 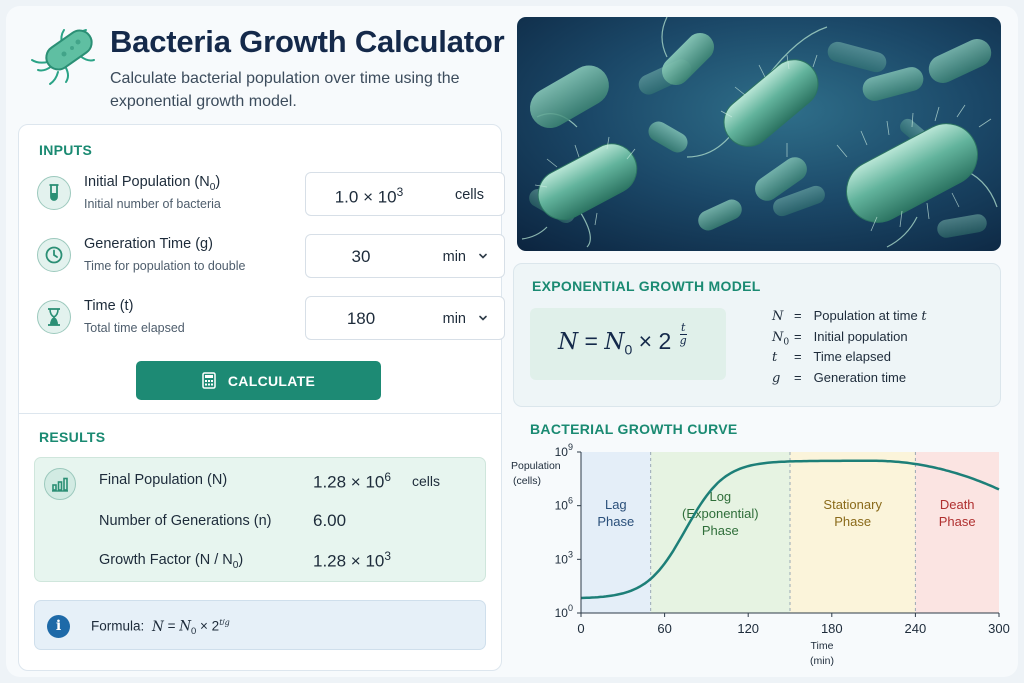 What do you see at coordinates (160, 628) in the screenshot?
I see `formula-text: Formula: N = N0 × 2t/g` at bounding box center [160, 628].